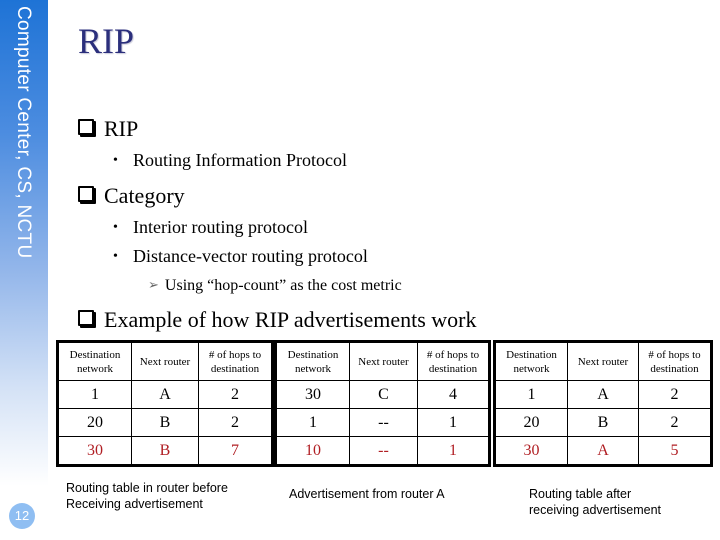 This screenshot has height=540, width=720. Describe the element at coordinates (235, 451) in the screenshot. I see `cell-hops: 7` at that location.